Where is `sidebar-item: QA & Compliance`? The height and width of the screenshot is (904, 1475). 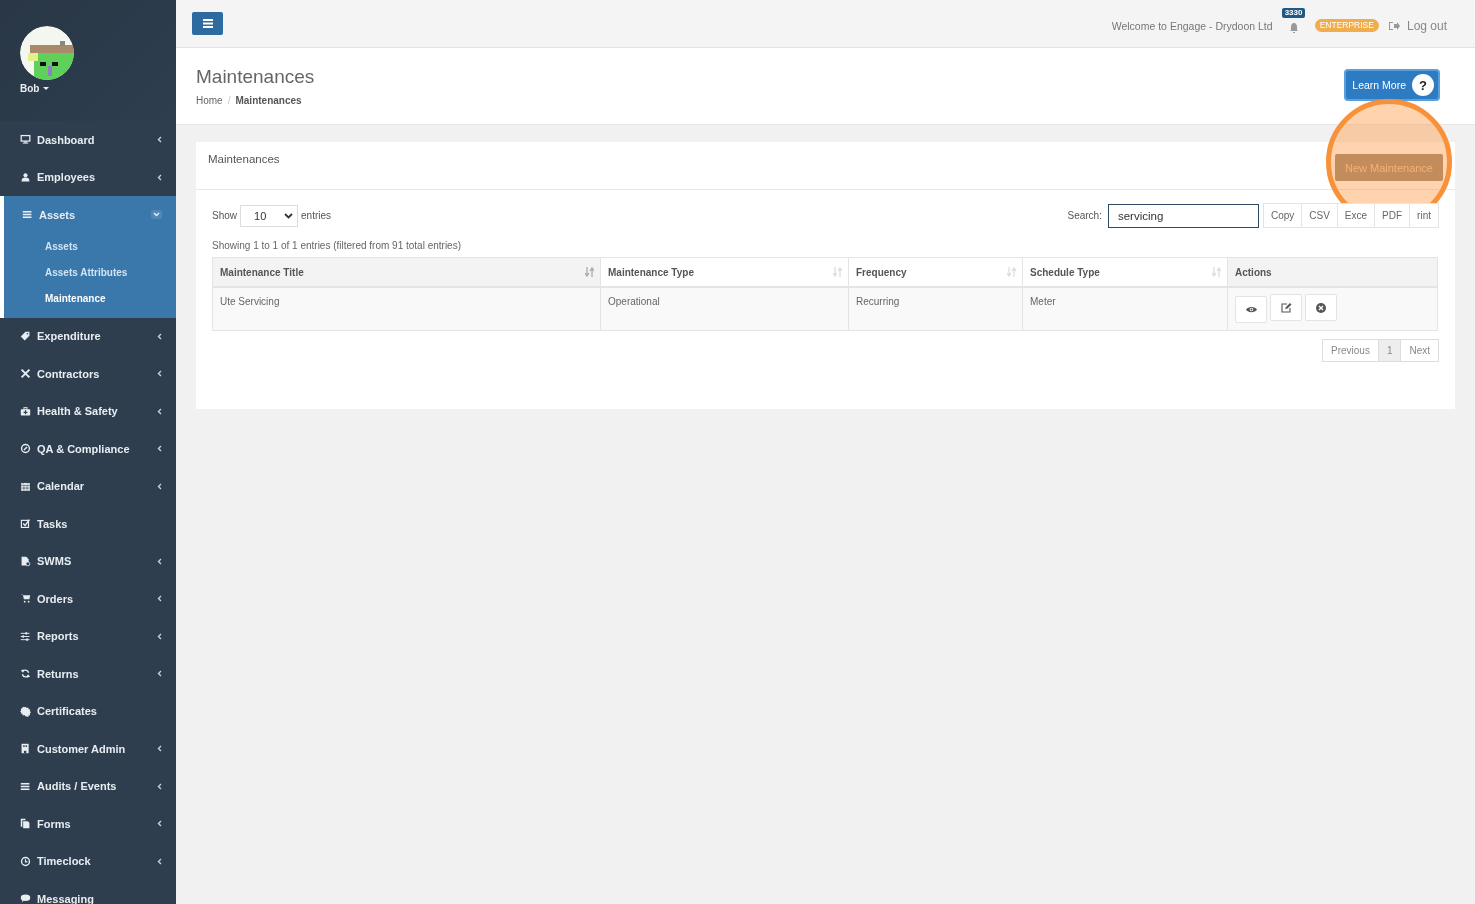 sidebar-item: QA & Compliance is located at coordinates (88, 449).